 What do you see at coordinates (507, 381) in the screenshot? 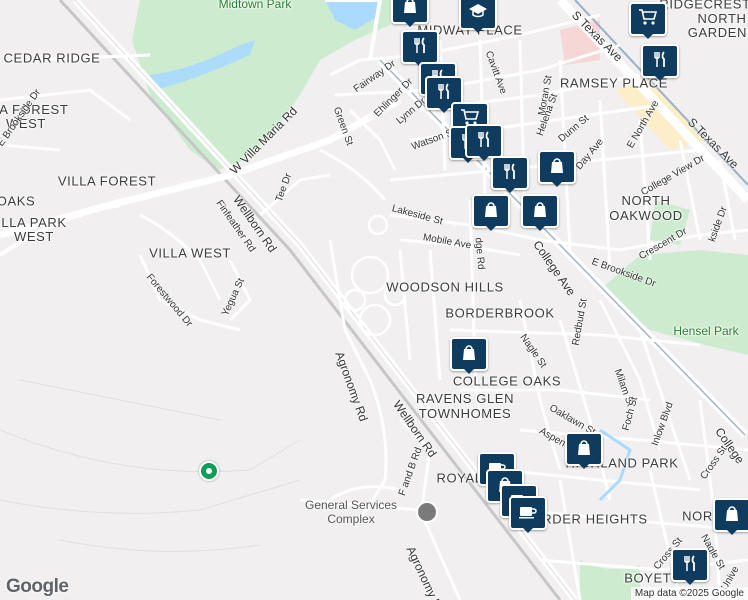
I see `neighborhood-label: COLLEGE OAKS` at bounding box center [507, 381].